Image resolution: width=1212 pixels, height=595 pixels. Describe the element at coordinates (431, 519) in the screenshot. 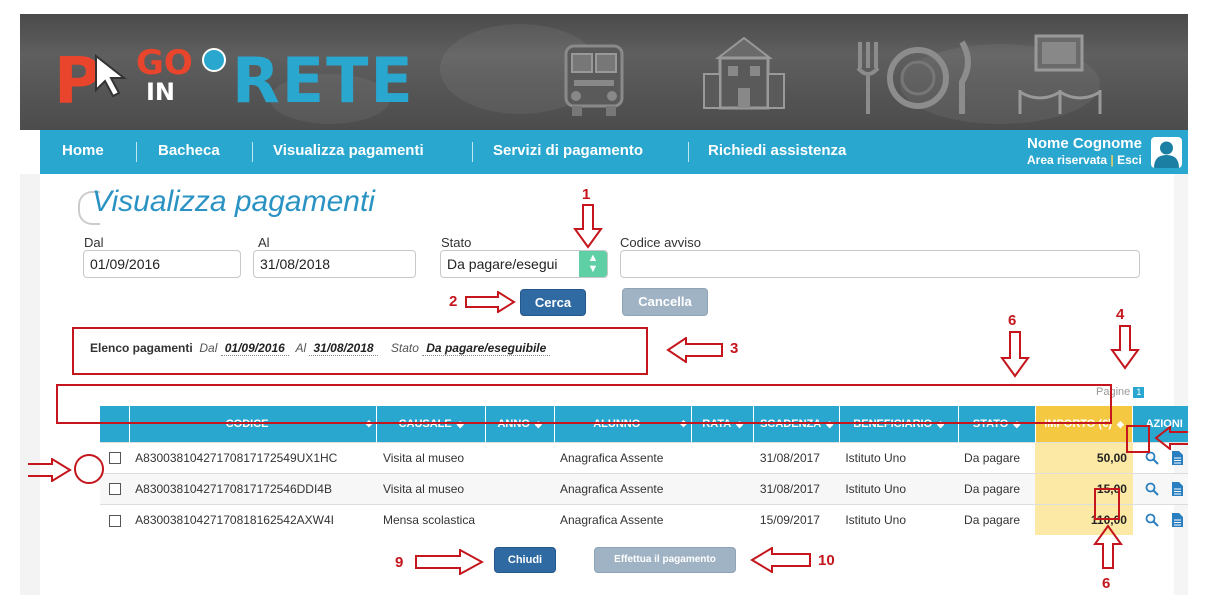

I see `cell-causale: Mensa scolastica` at that location.